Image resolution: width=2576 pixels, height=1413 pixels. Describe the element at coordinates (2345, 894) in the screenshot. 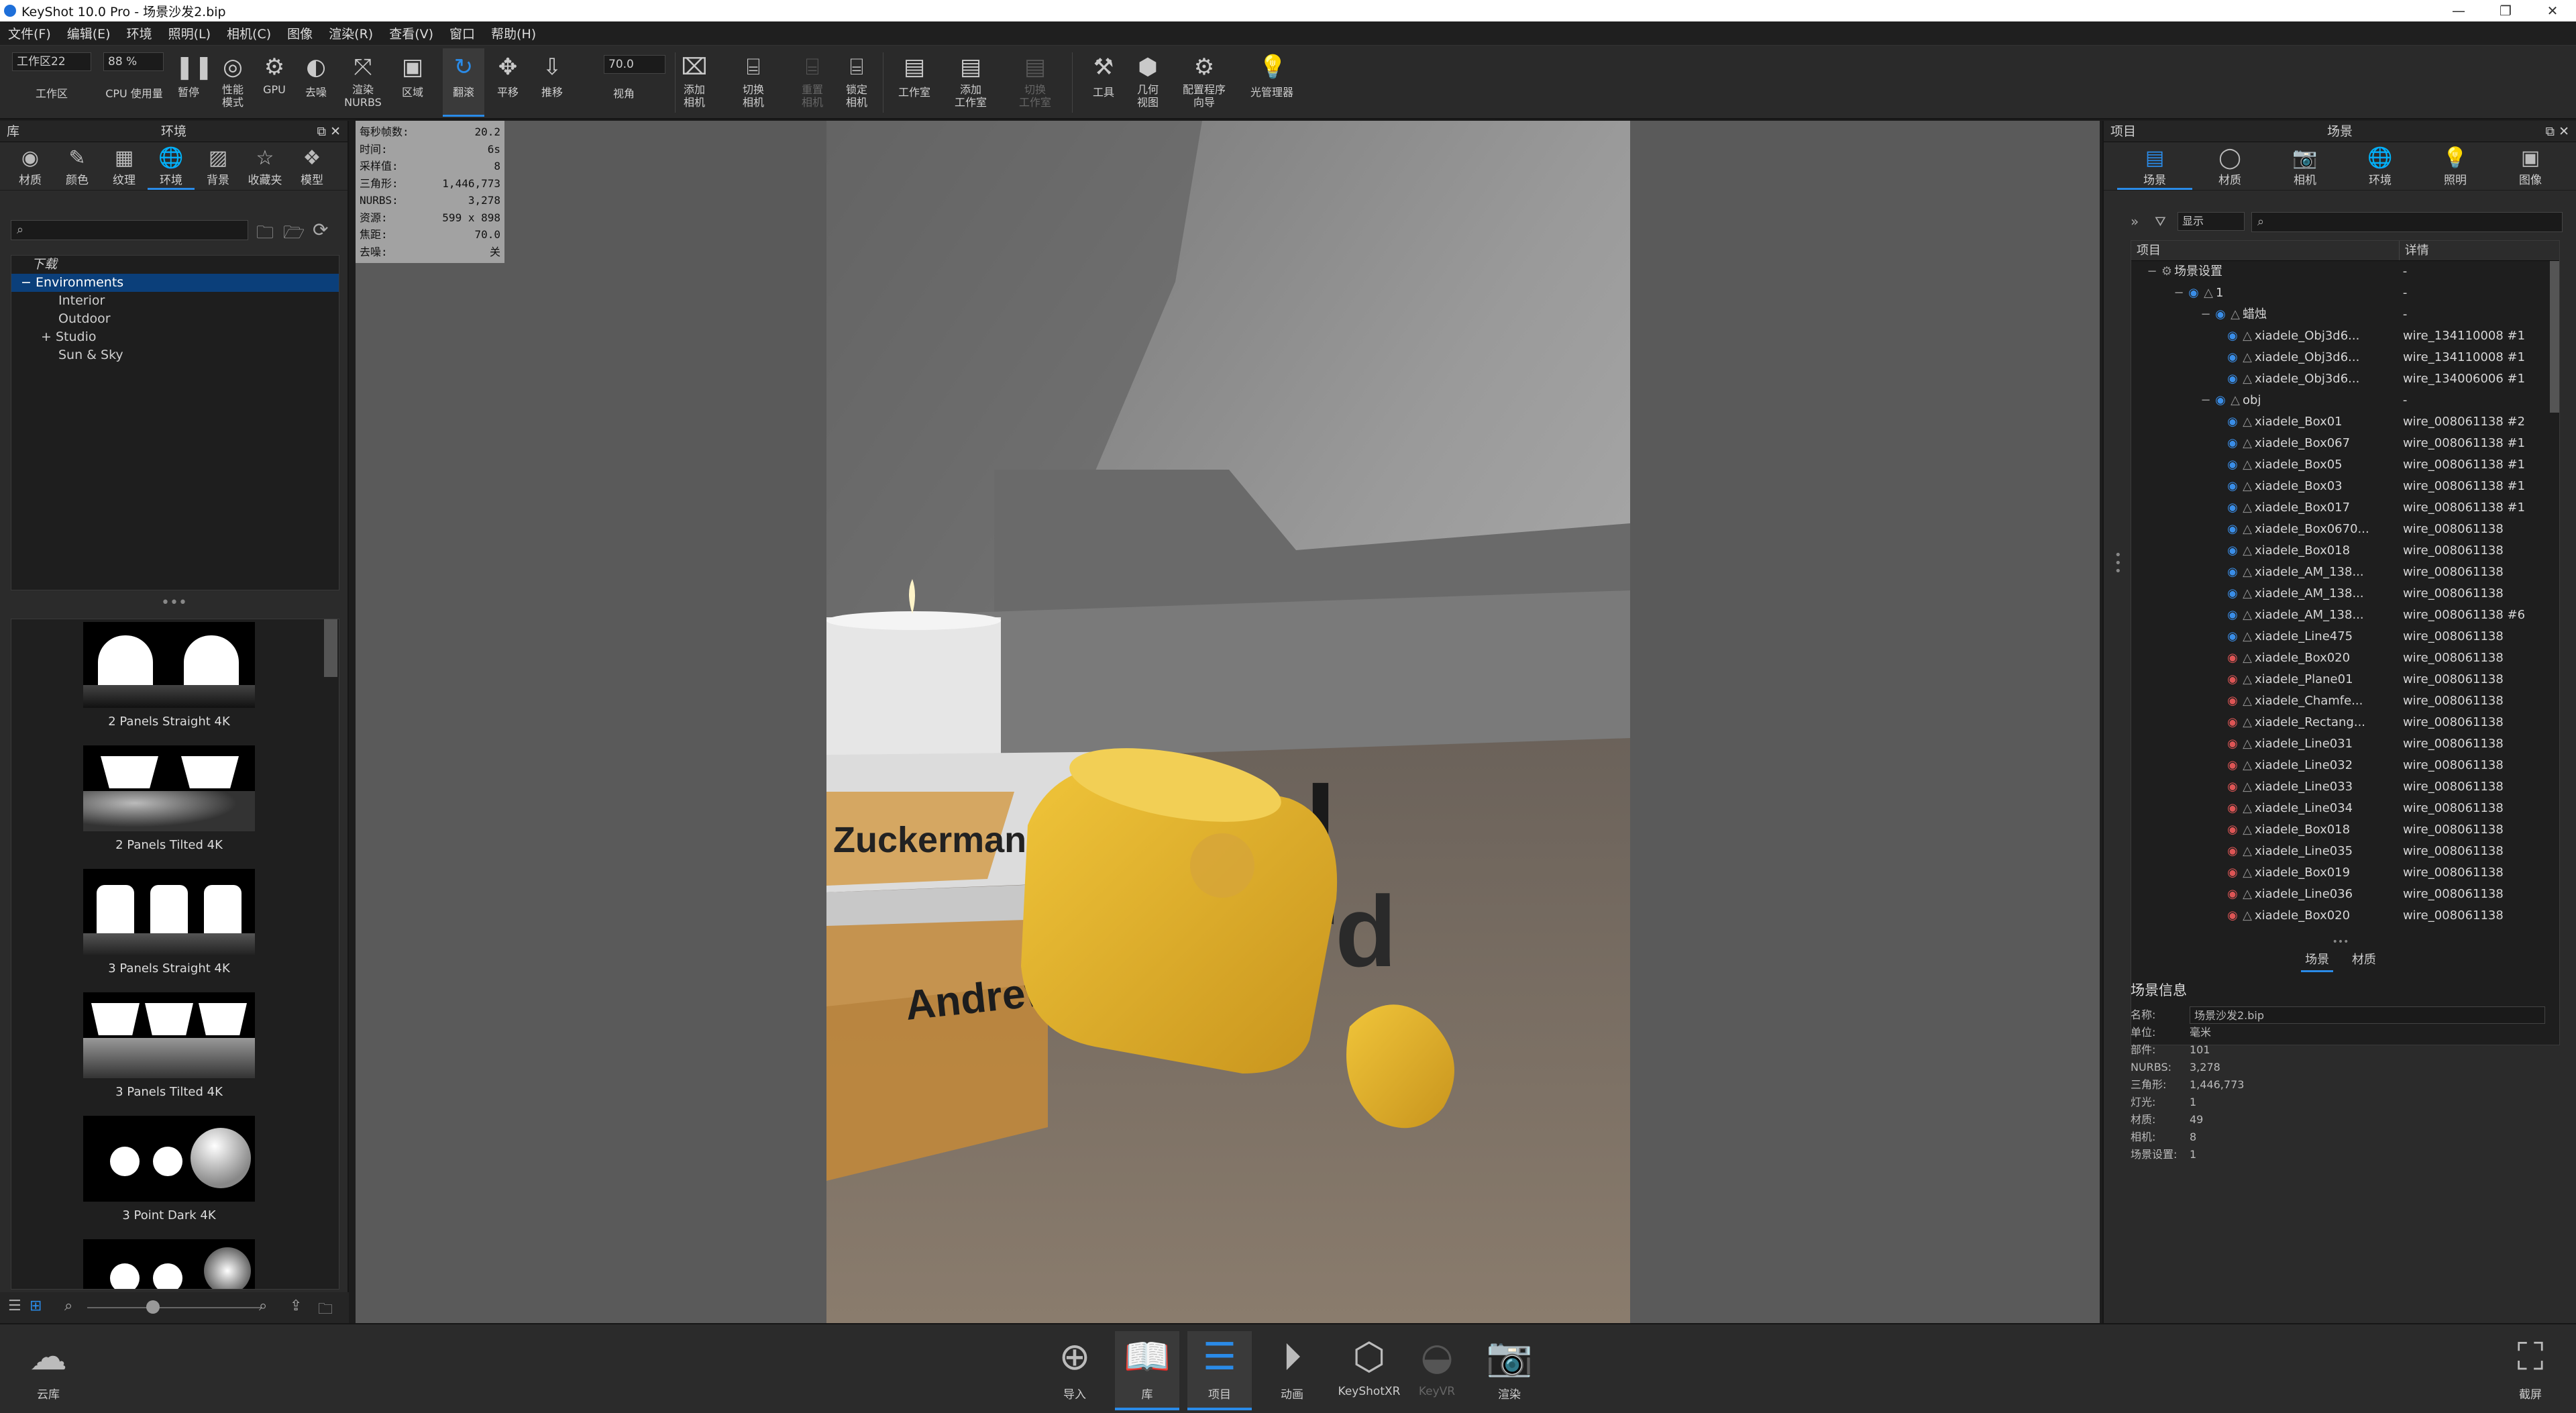

I see `scene-tree-row: ◉ △ xiadele_Line036 wire_008061138` at that location.